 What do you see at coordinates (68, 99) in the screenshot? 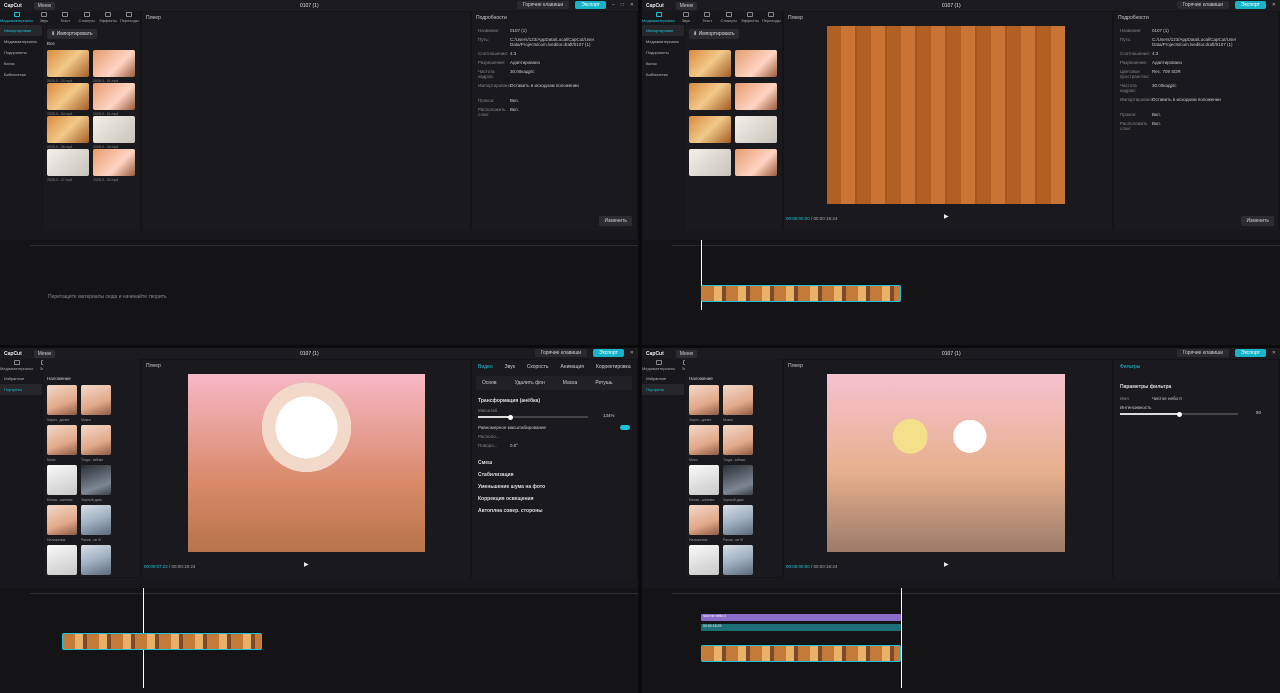
I see `media-thumb: 2025-0...04.mp4` at bounding box center [68, 99].